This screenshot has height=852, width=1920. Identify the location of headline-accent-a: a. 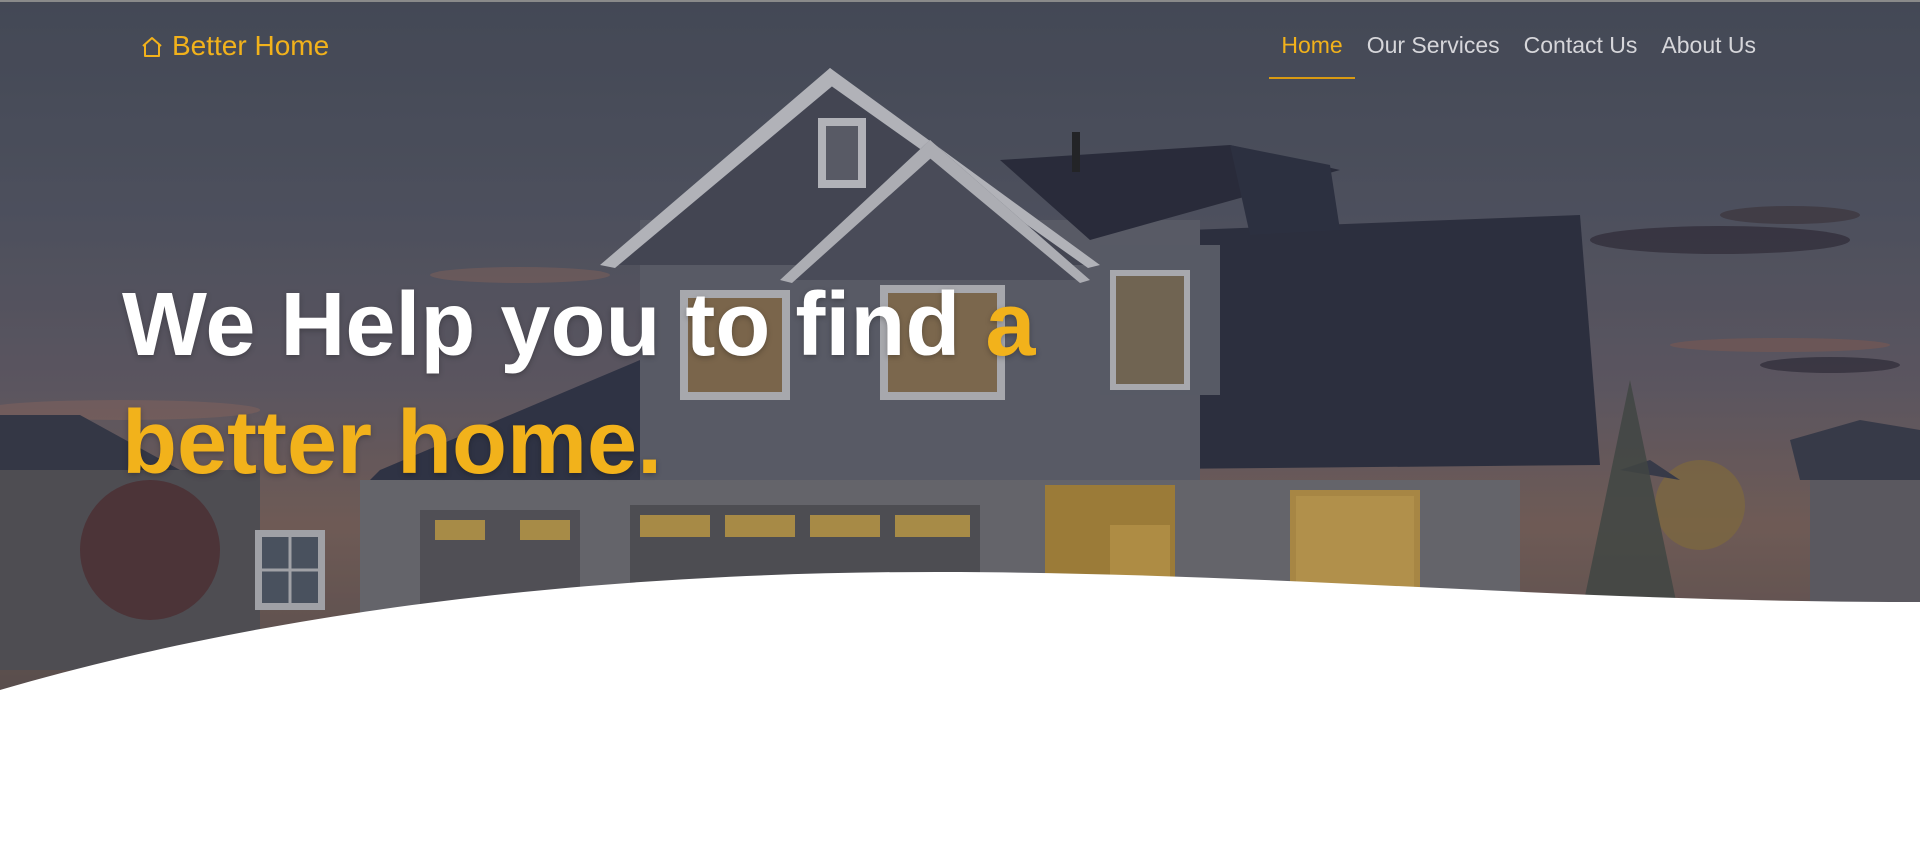
(1010, 325).